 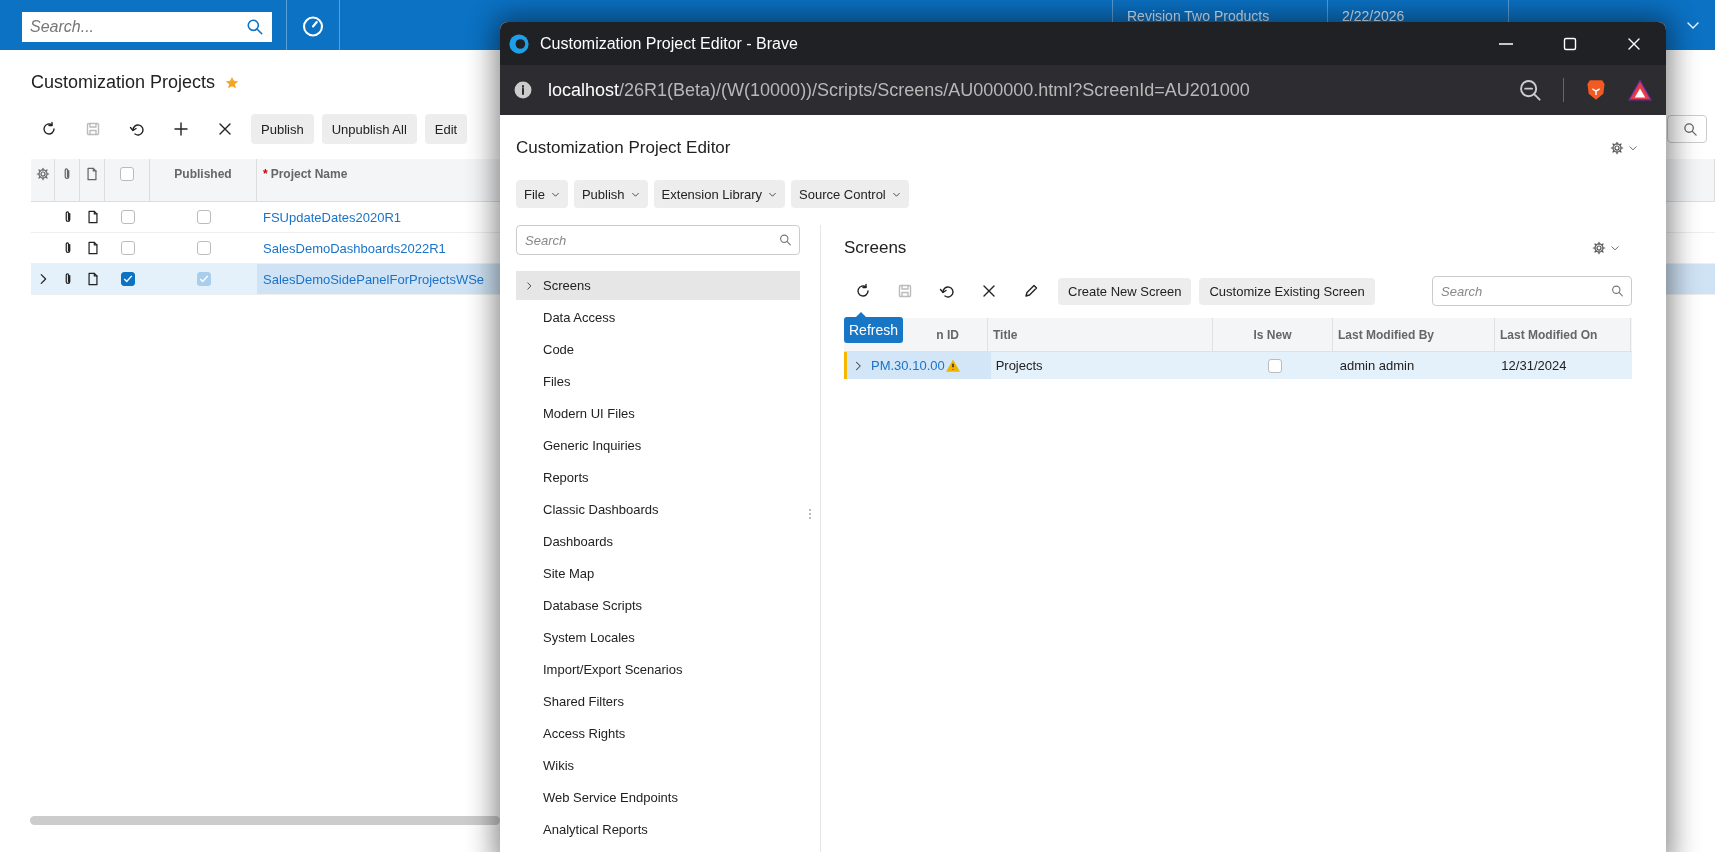 I want to click on tree-item: Import/Export Scenarios, so click(x=658, y=669).